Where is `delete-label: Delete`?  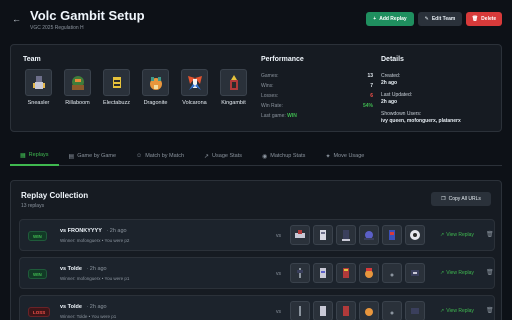
delete-label: Delete is located at coordinates (489, 19).